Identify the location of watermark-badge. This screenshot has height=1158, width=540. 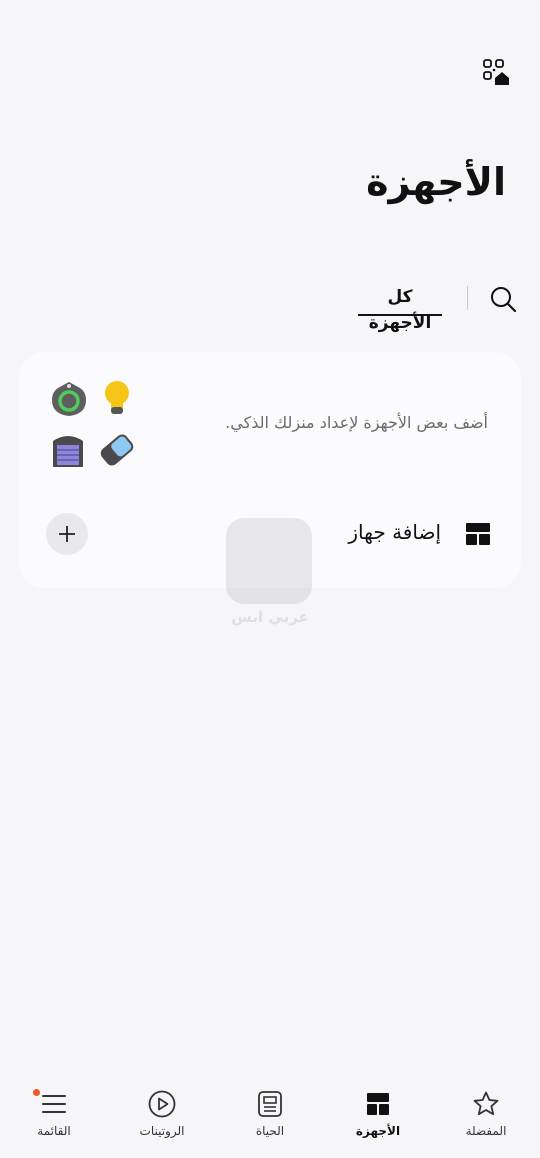
(269, 561).